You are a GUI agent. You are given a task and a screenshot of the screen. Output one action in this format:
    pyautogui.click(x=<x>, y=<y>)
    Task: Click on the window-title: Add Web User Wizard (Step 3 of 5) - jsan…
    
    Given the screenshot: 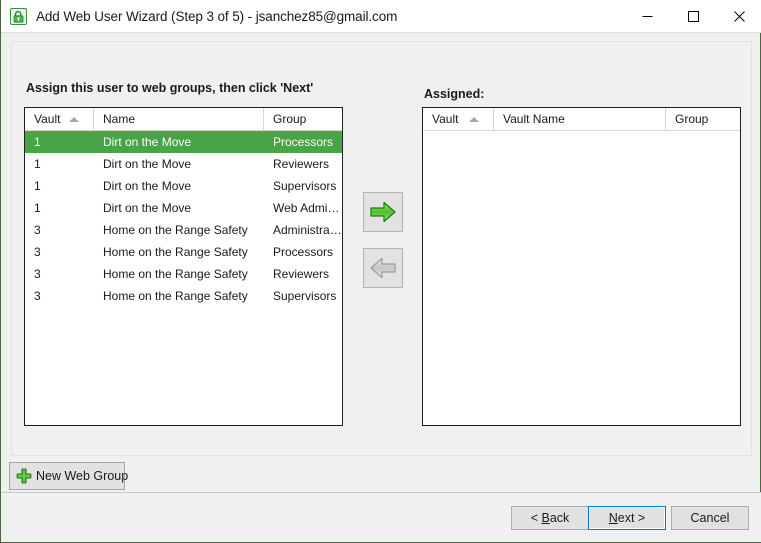 What is the action you would take?
    pyautogui.click(x=217, y=16)
    